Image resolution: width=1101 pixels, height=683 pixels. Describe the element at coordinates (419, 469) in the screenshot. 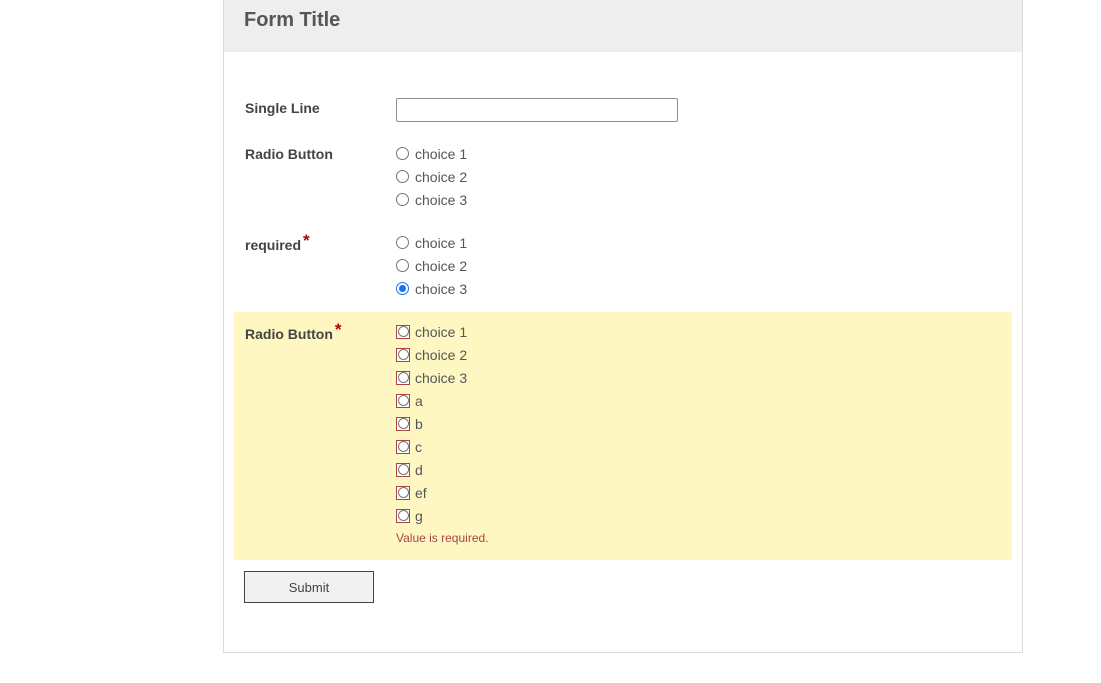

I see `radio-option-label: d` at that location.